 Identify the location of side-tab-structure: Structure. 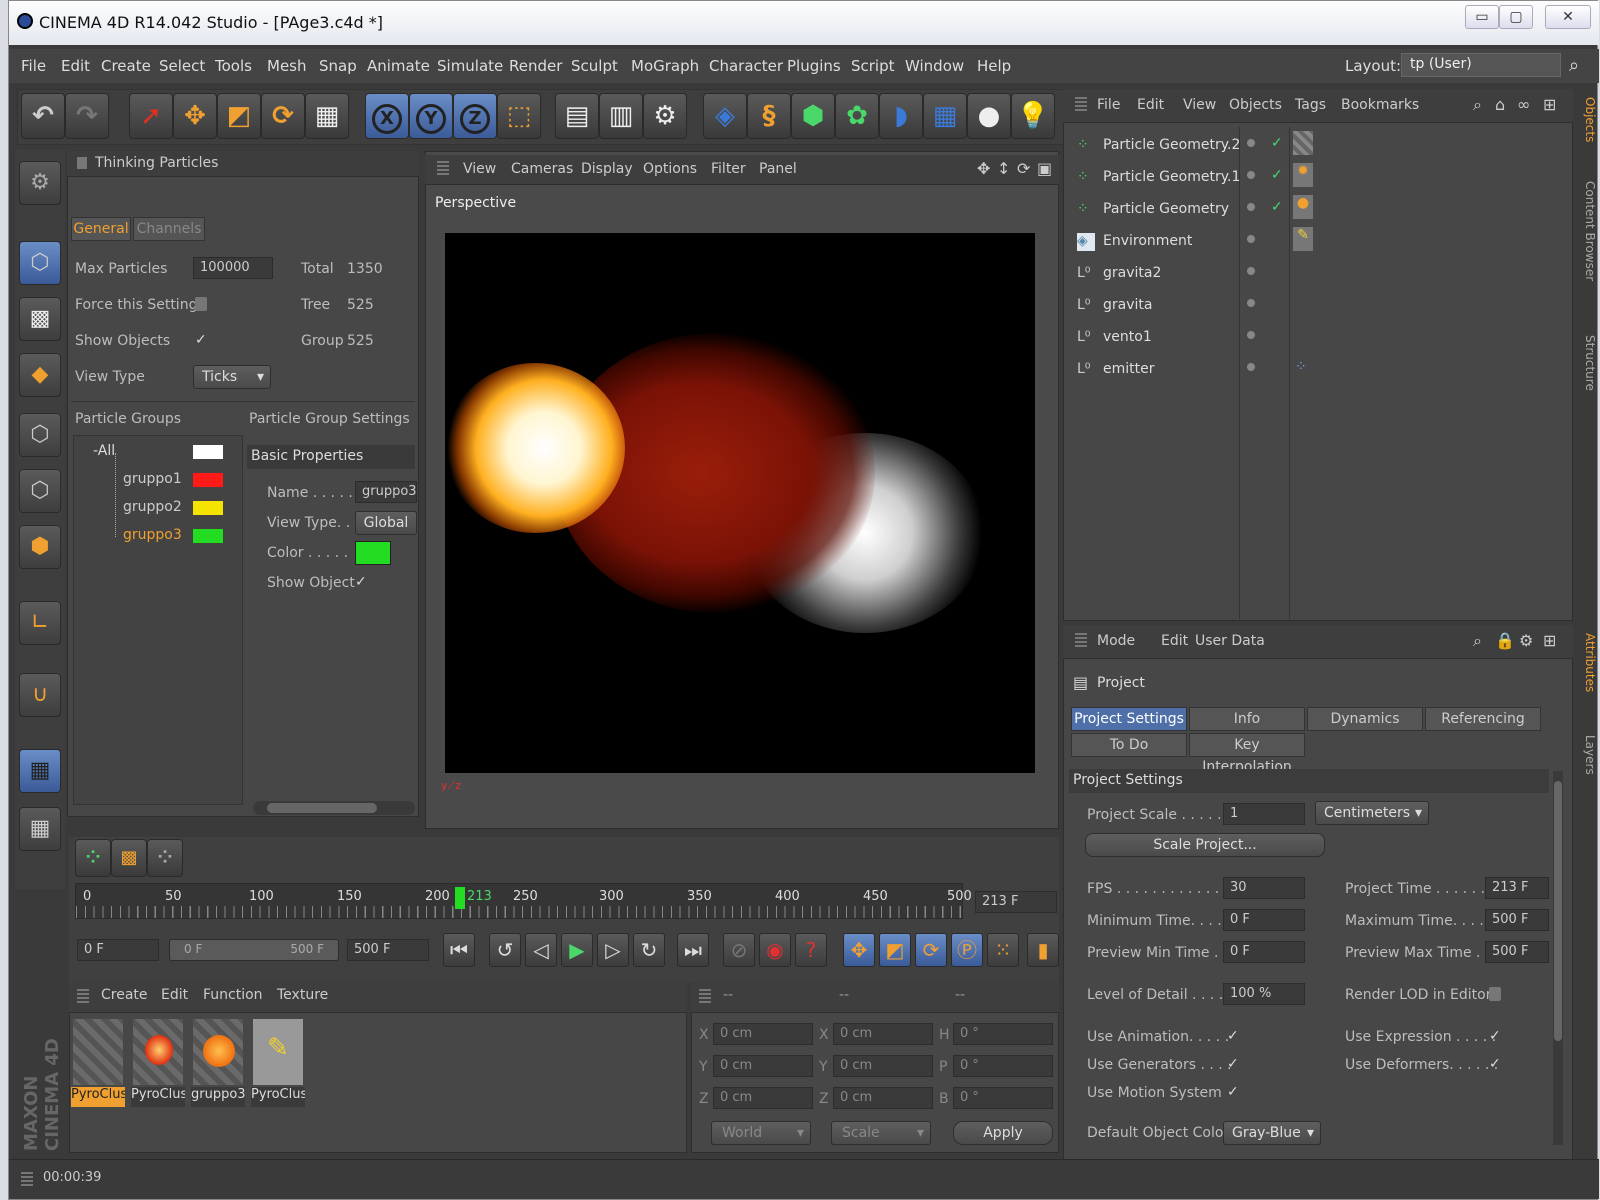
(1586, 363).